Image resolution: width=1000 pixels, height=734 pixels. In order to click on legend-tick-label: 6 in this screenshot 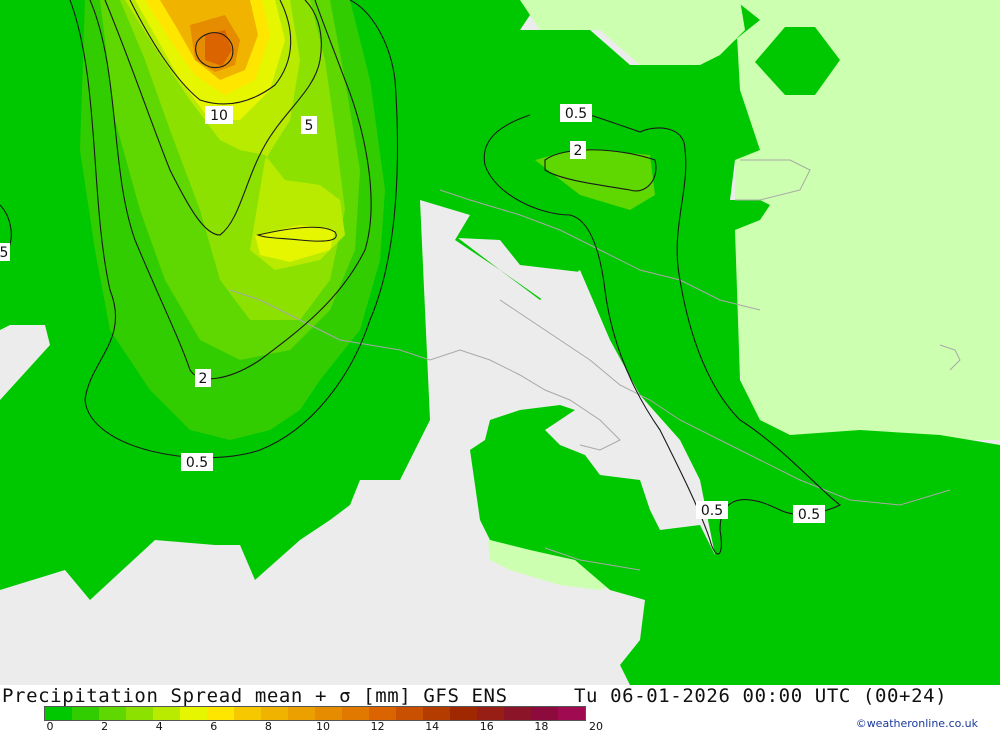, I will do `click(214, 726)`.